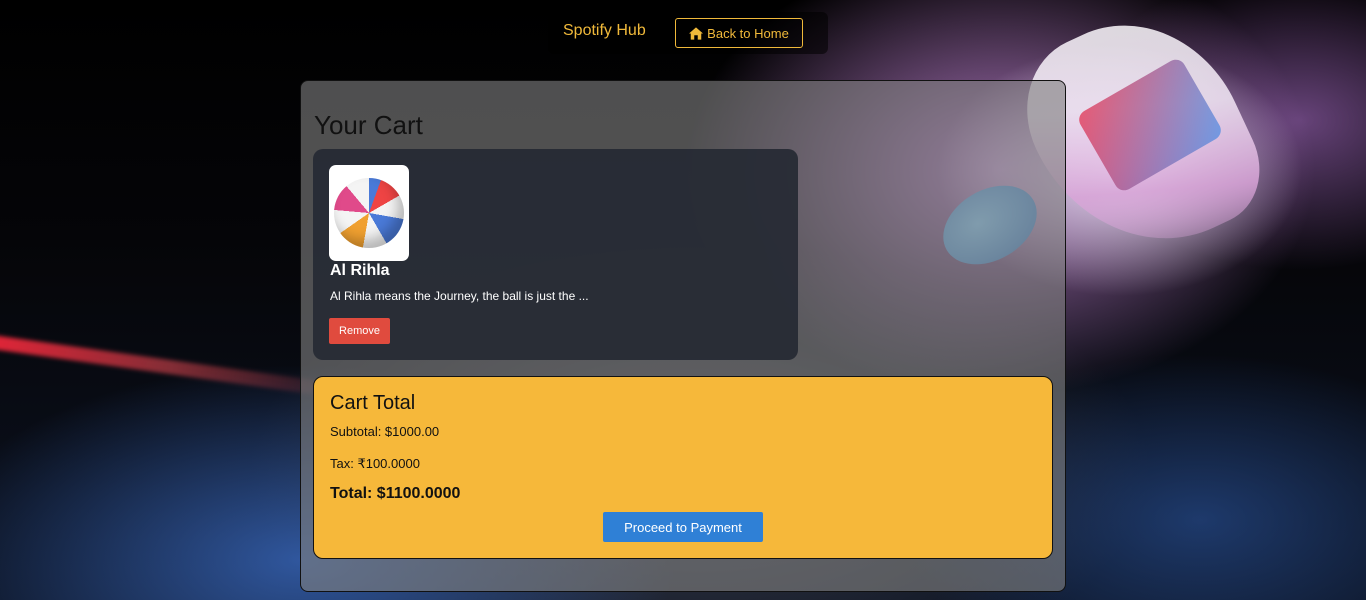 This screenshot has width=1366, height=600. I want to click on total-text: Total: $1100.0000, so click(395, 493).